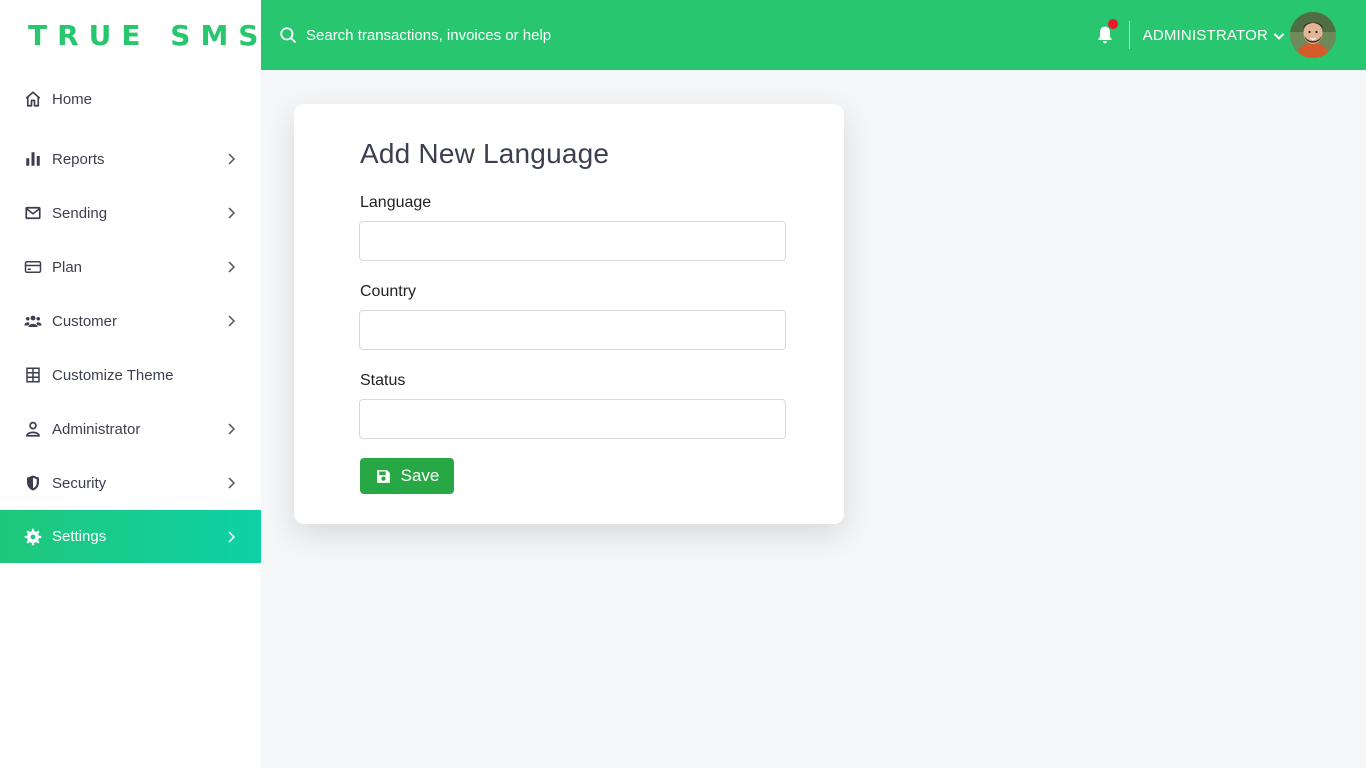  What do you see at coordinates (78, 159) in the screenshot?
I see `sidebar-item-label: Reports` at bounding box center [78, 159].